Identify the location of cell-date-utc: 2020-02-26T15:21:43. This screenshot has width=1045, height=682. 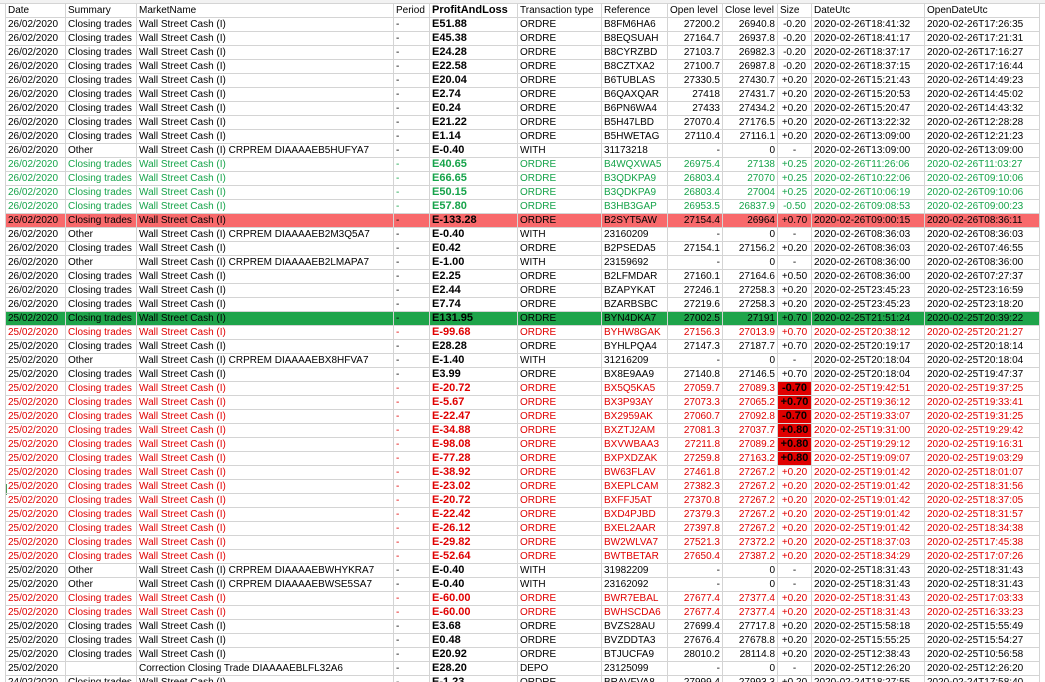
(868, 80).